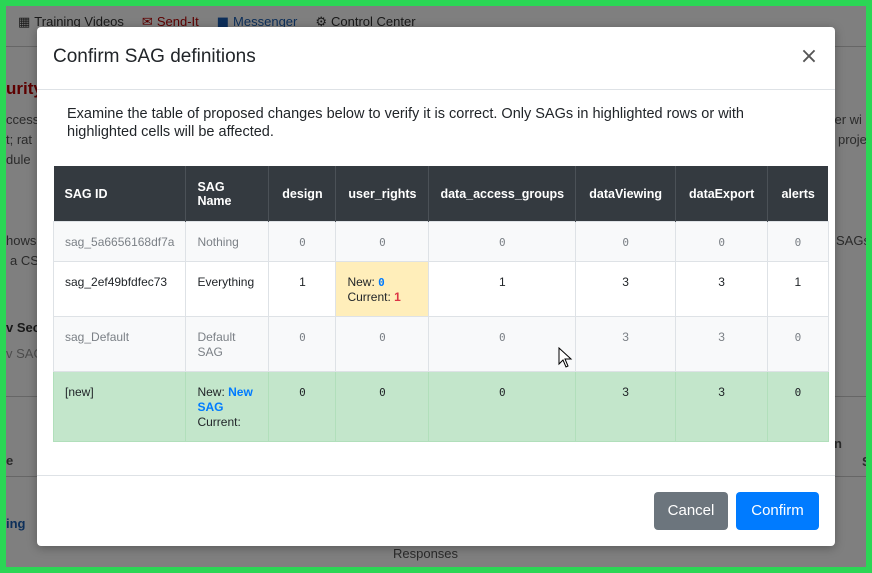  I want to click on current-value-line: Current: 1, so click(382, 297).